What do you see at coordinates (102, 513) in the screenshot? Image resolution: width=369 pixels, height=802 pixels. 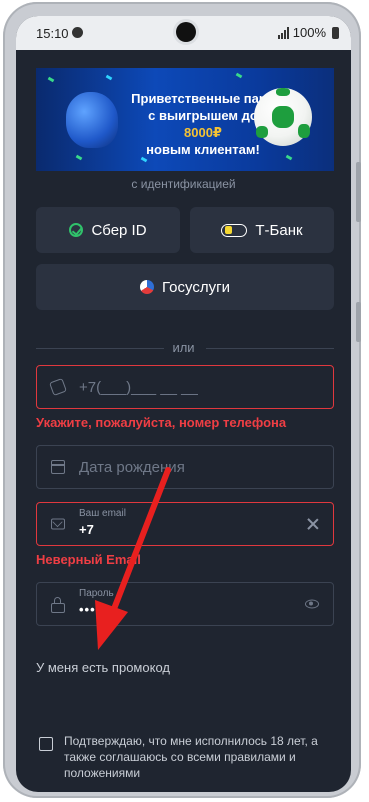 I see `email-label: Ваш email` at bounding box center [102, 513].